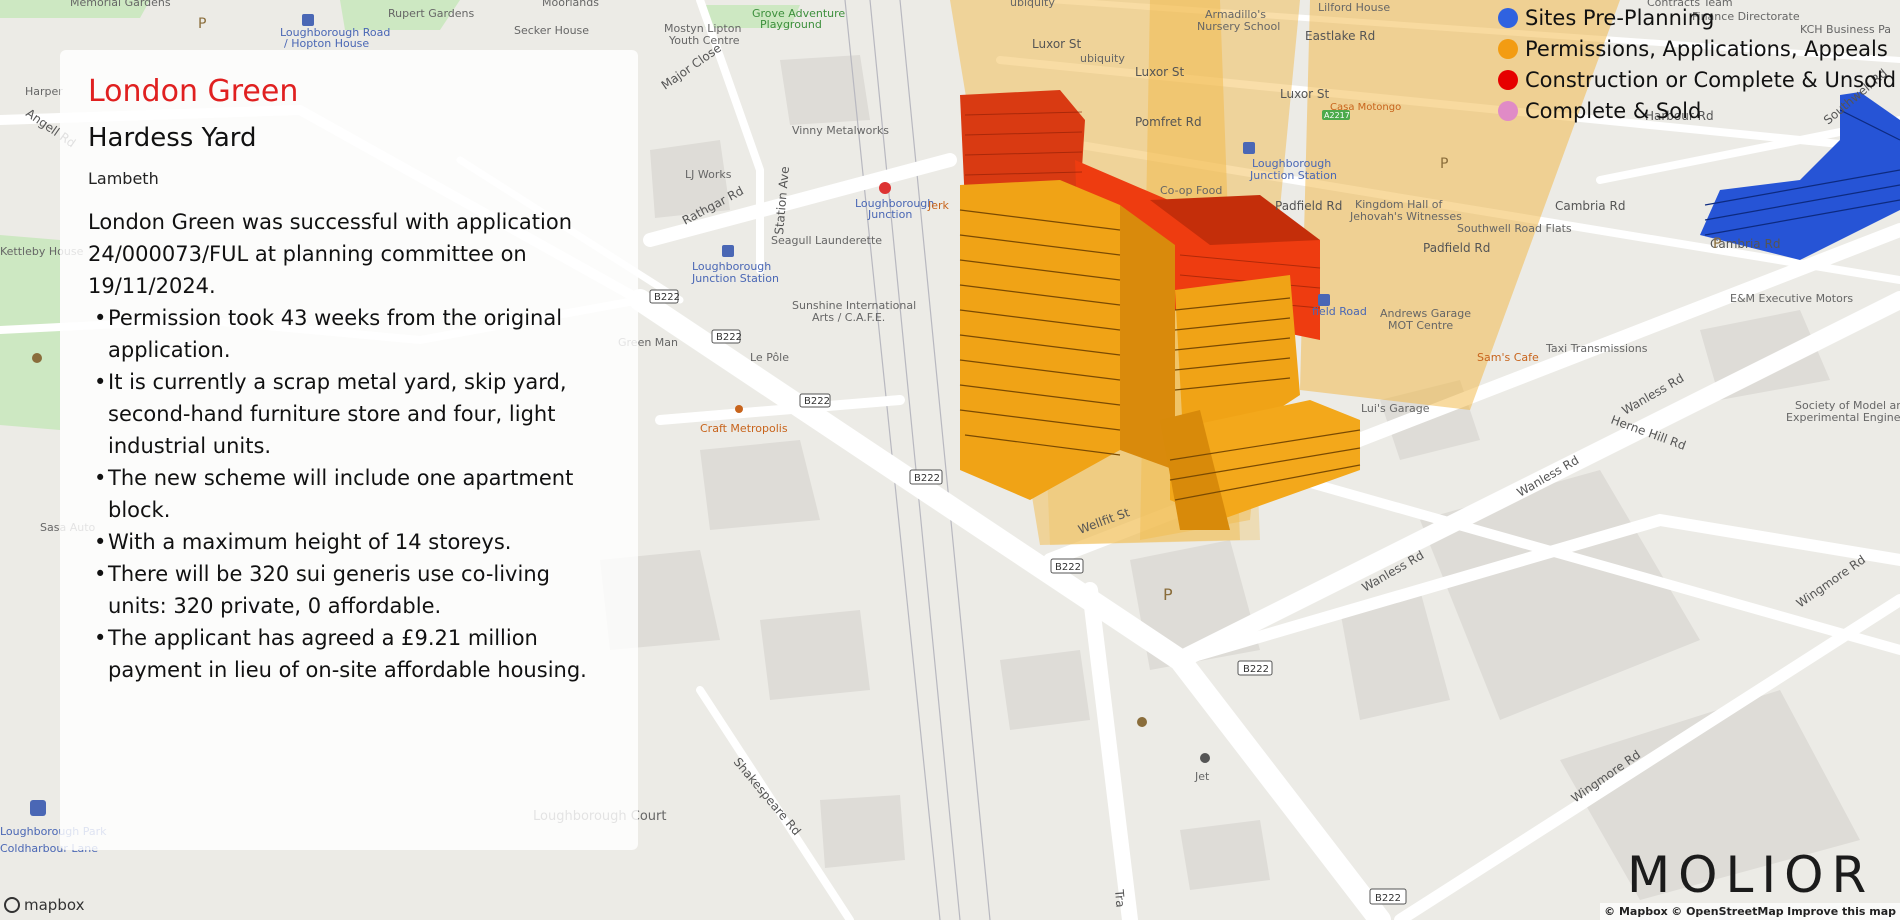  Describe the element at coordinates (1168, 122) in the screenshot. I see `svg-text: Pomfret Rd` at that location.